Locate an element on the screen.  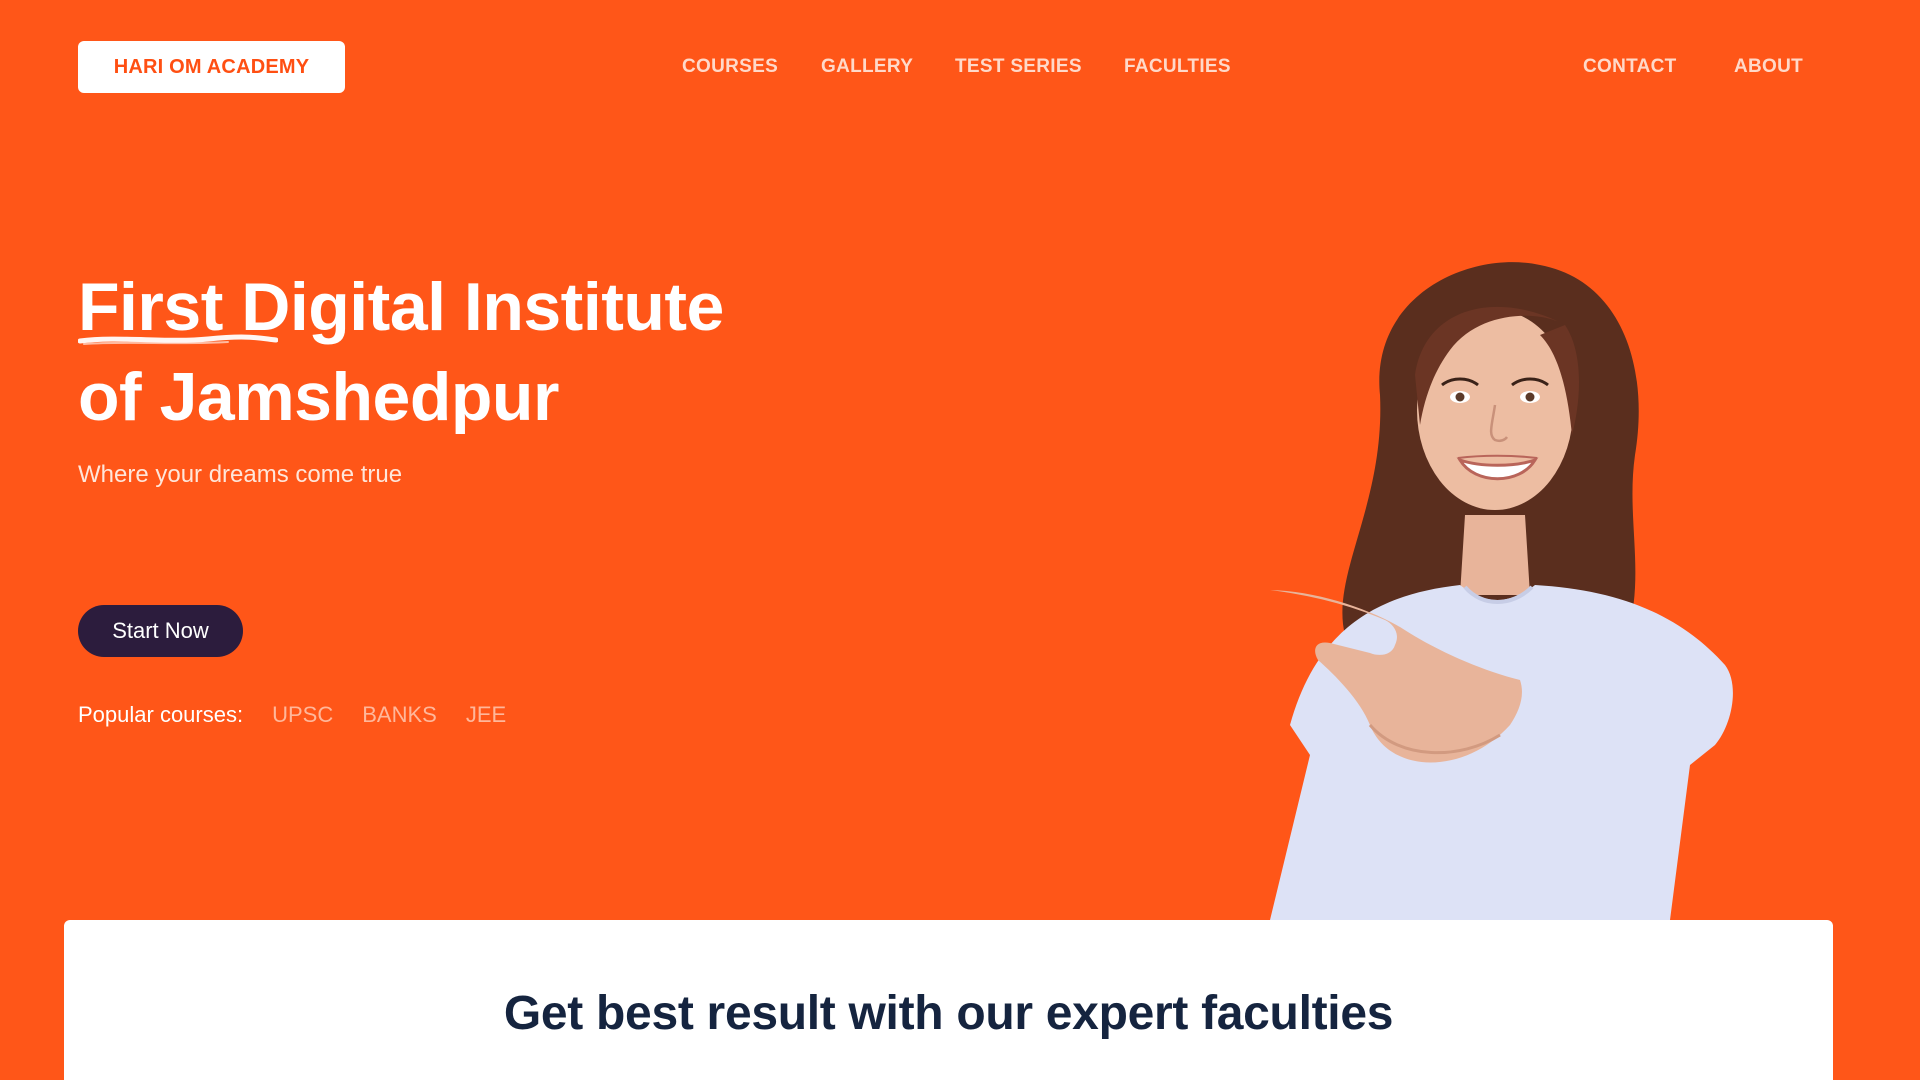
nav-link-contact: CONTACT is located at coordinates (1630, 67).